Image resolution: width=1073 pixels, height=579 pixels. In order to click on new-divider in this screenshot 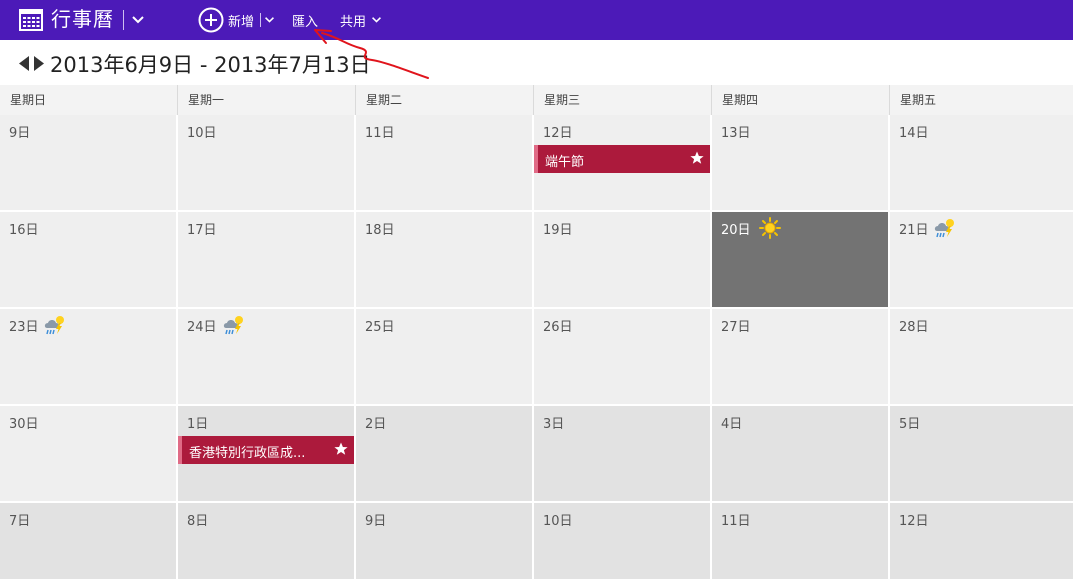, I will do `click(260, 20)`.